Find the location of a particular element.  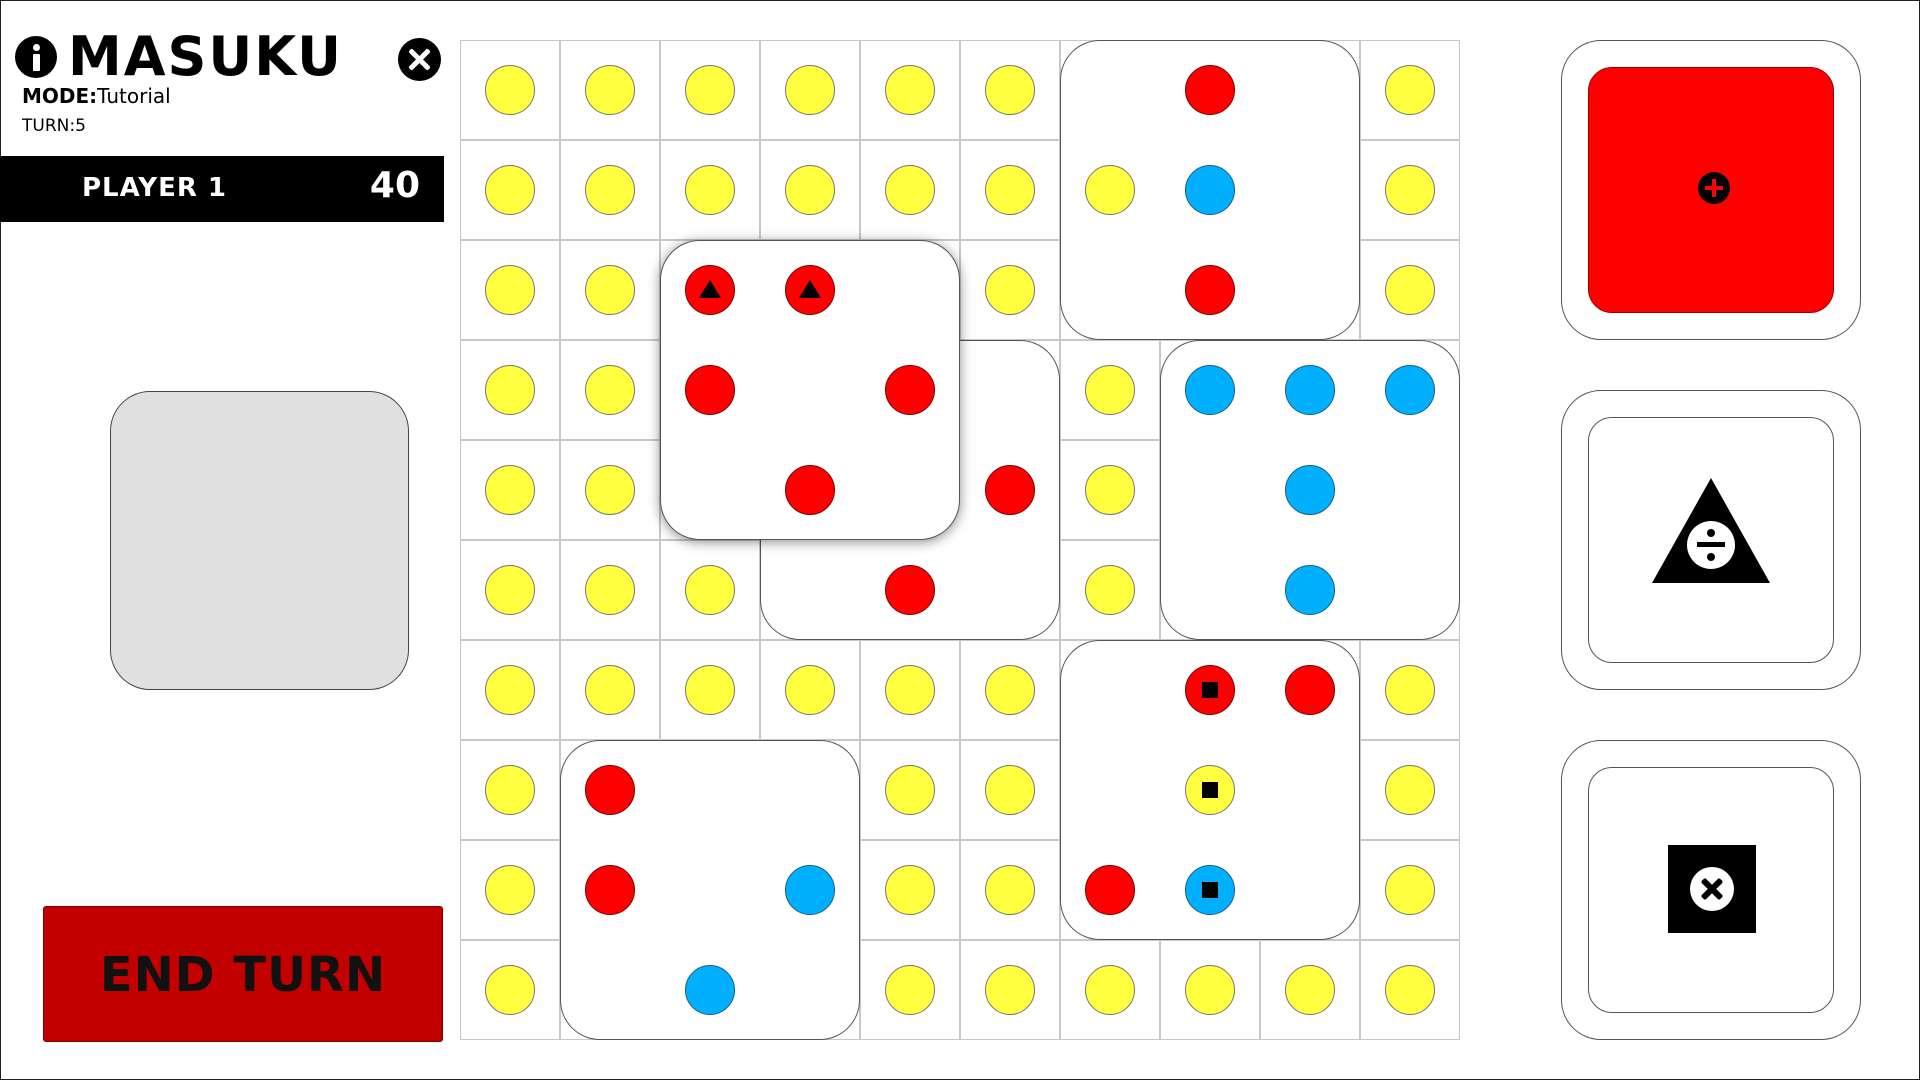

add-action-slot is located at coordinates (1711, 190).